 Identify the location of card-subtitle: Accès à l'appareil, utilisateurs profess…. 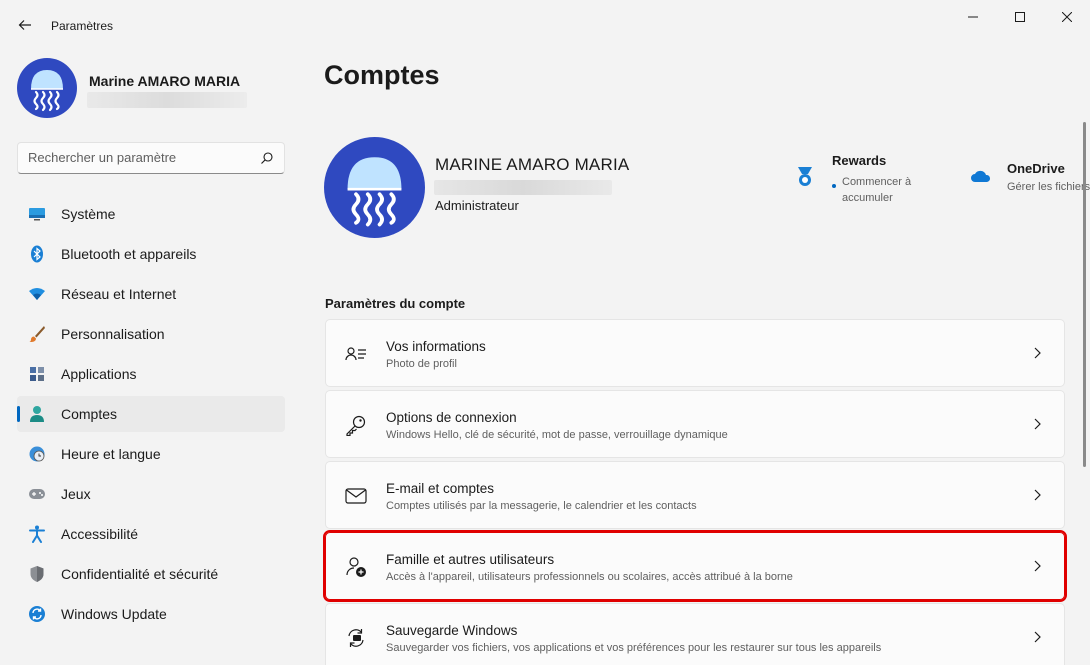
(589, 577).